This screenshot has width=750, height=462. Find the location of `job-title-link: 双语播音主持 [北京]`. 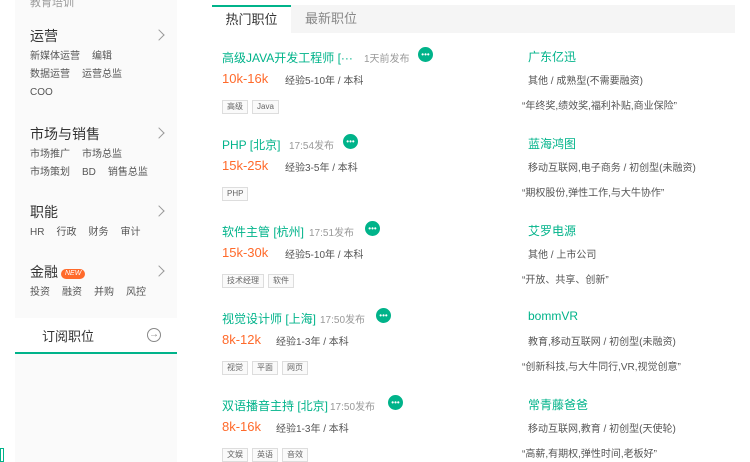

job-title-link: 双语播音主持 [北京] is located at coordinates (275, 405).